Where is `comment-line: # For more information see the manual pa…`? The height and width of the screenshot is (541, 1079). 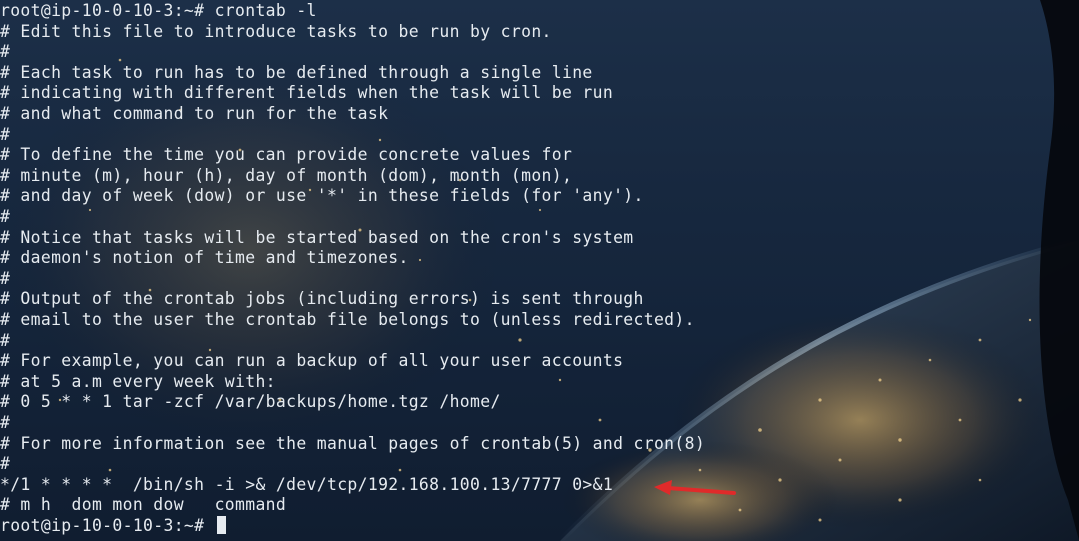 comment-line: # For more information see the manual pa… is located at coordinates (353, 443).